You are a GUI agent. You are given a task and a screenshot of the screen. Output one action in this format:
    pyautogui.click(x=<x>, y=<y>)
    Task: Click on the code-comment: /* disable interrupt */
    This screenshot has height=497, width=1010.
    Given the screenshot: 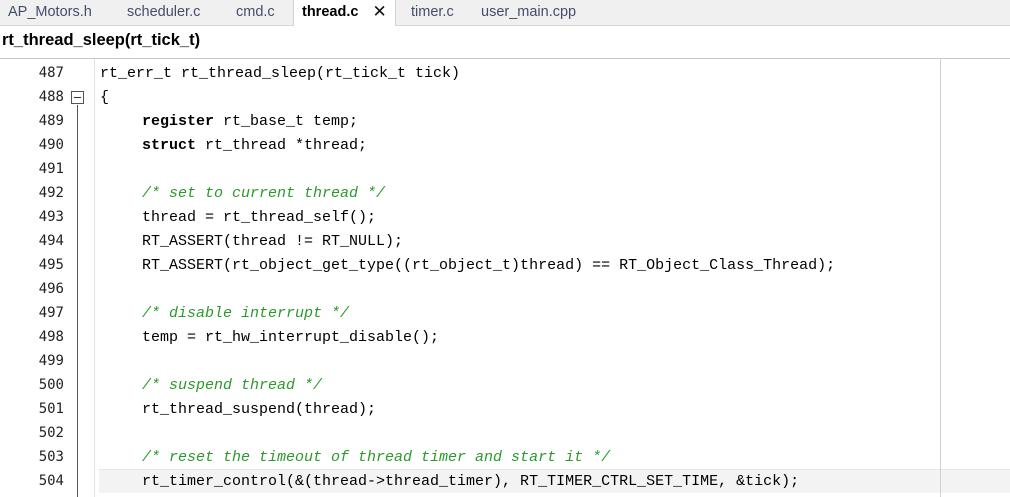 What is the action you would take?
    pyautogui.click(x=246, y=313)
    